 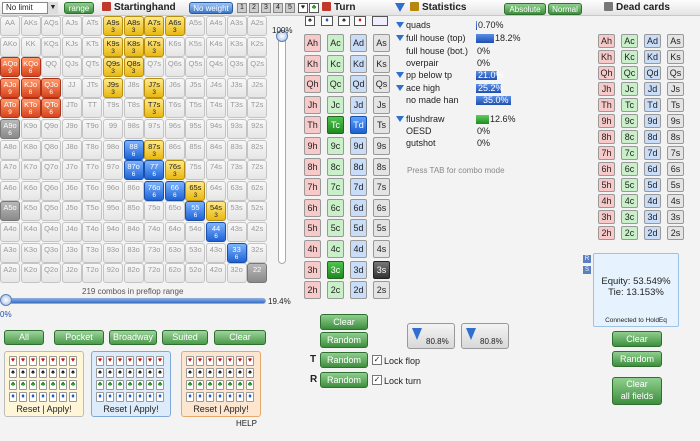 What do you see at coordinates (154, 232) in the screenshot?
I see `hand-cell: 74o` at bounding box center [154, 232].